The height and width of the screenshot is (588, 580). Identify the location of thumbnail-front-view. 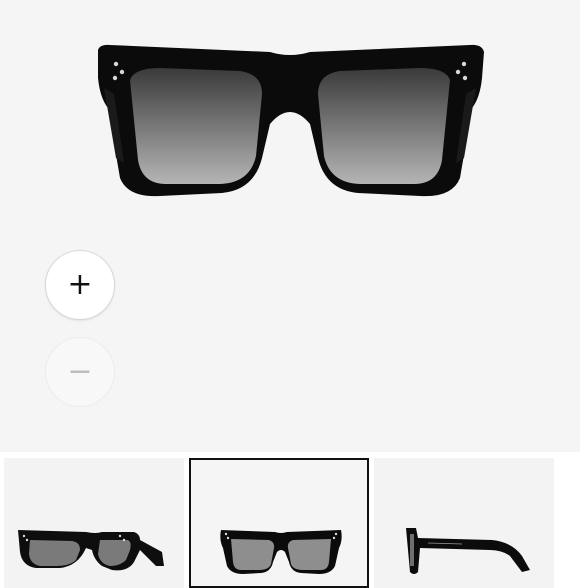
(279, 523).